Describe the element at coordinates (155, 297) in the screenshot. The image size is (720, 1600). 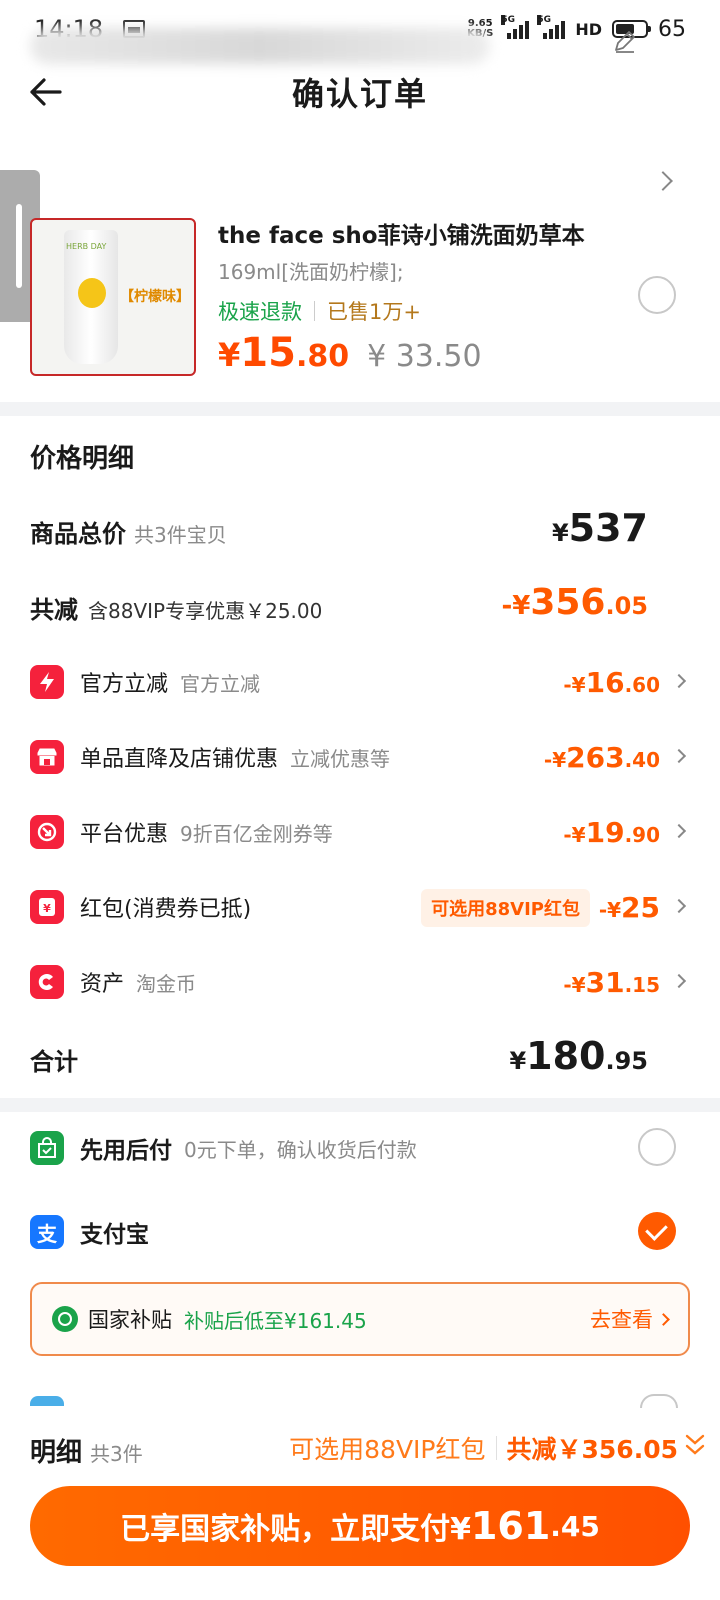
I see `flavor-tag: 【柠檬味】` at that location.